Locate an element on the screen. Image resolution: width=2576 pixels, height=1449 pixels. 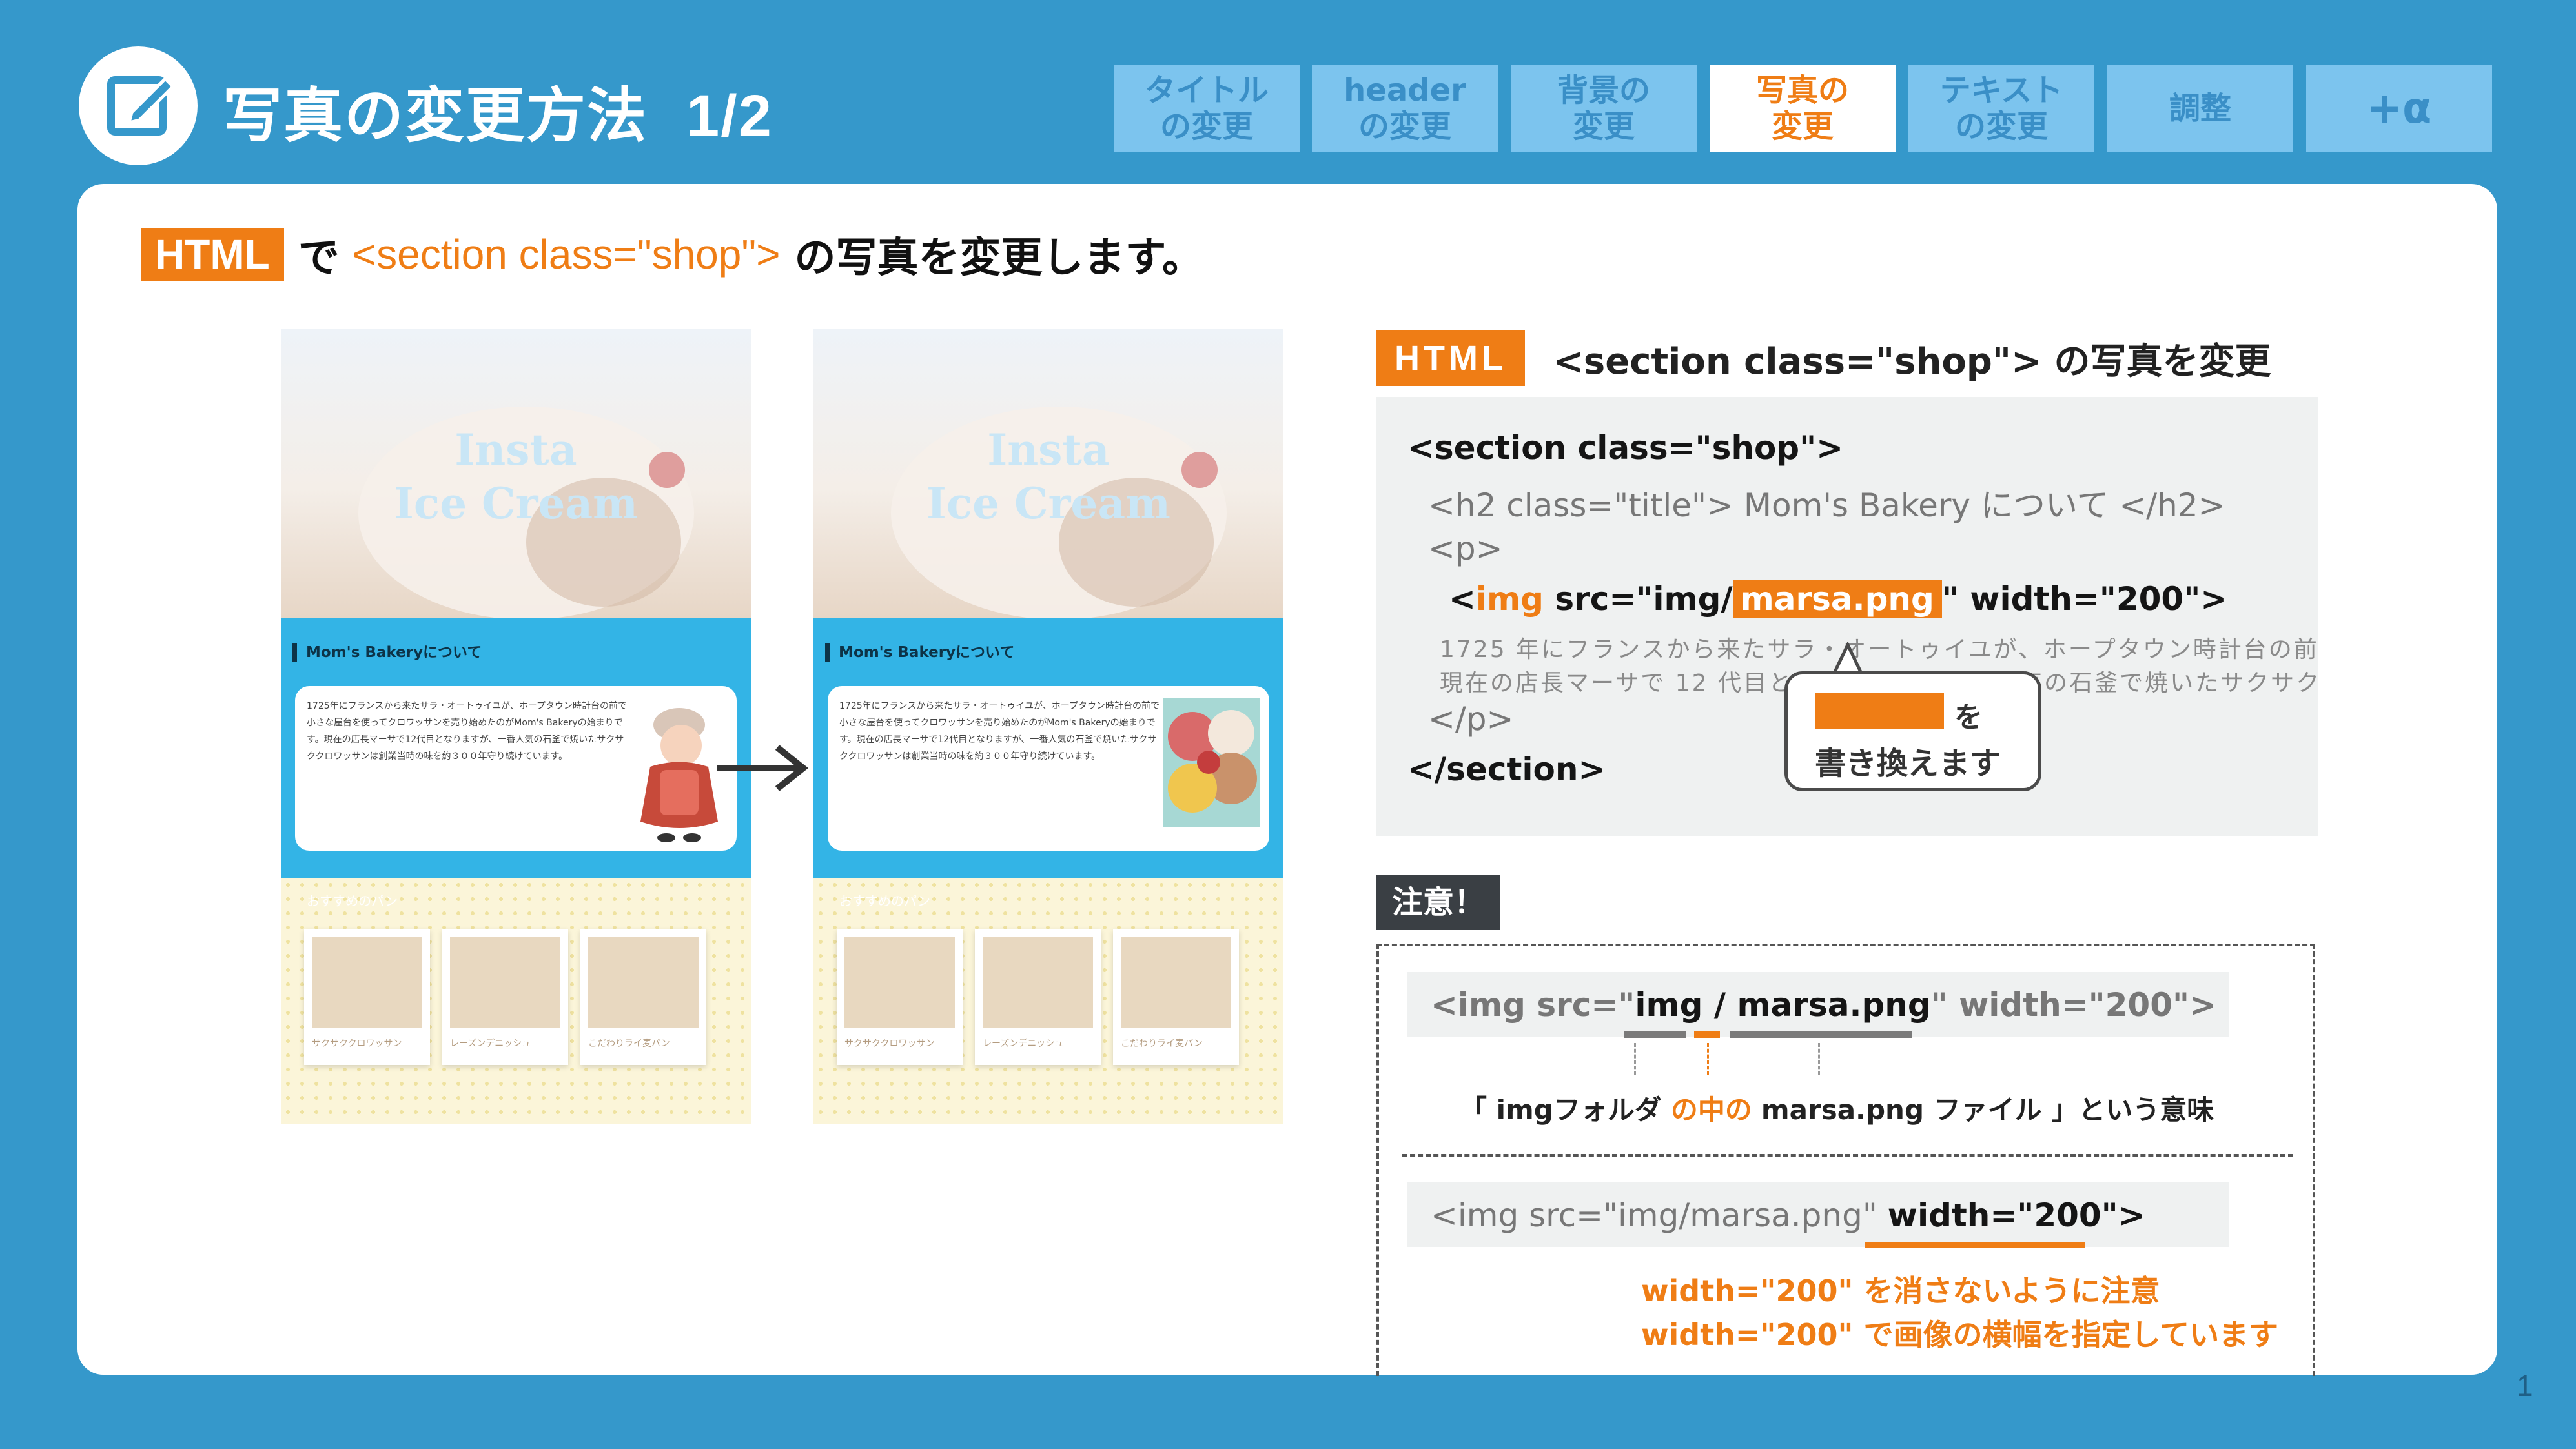
exp-token: 「 imgフォルダ is located at coordinates (1561, 1110).